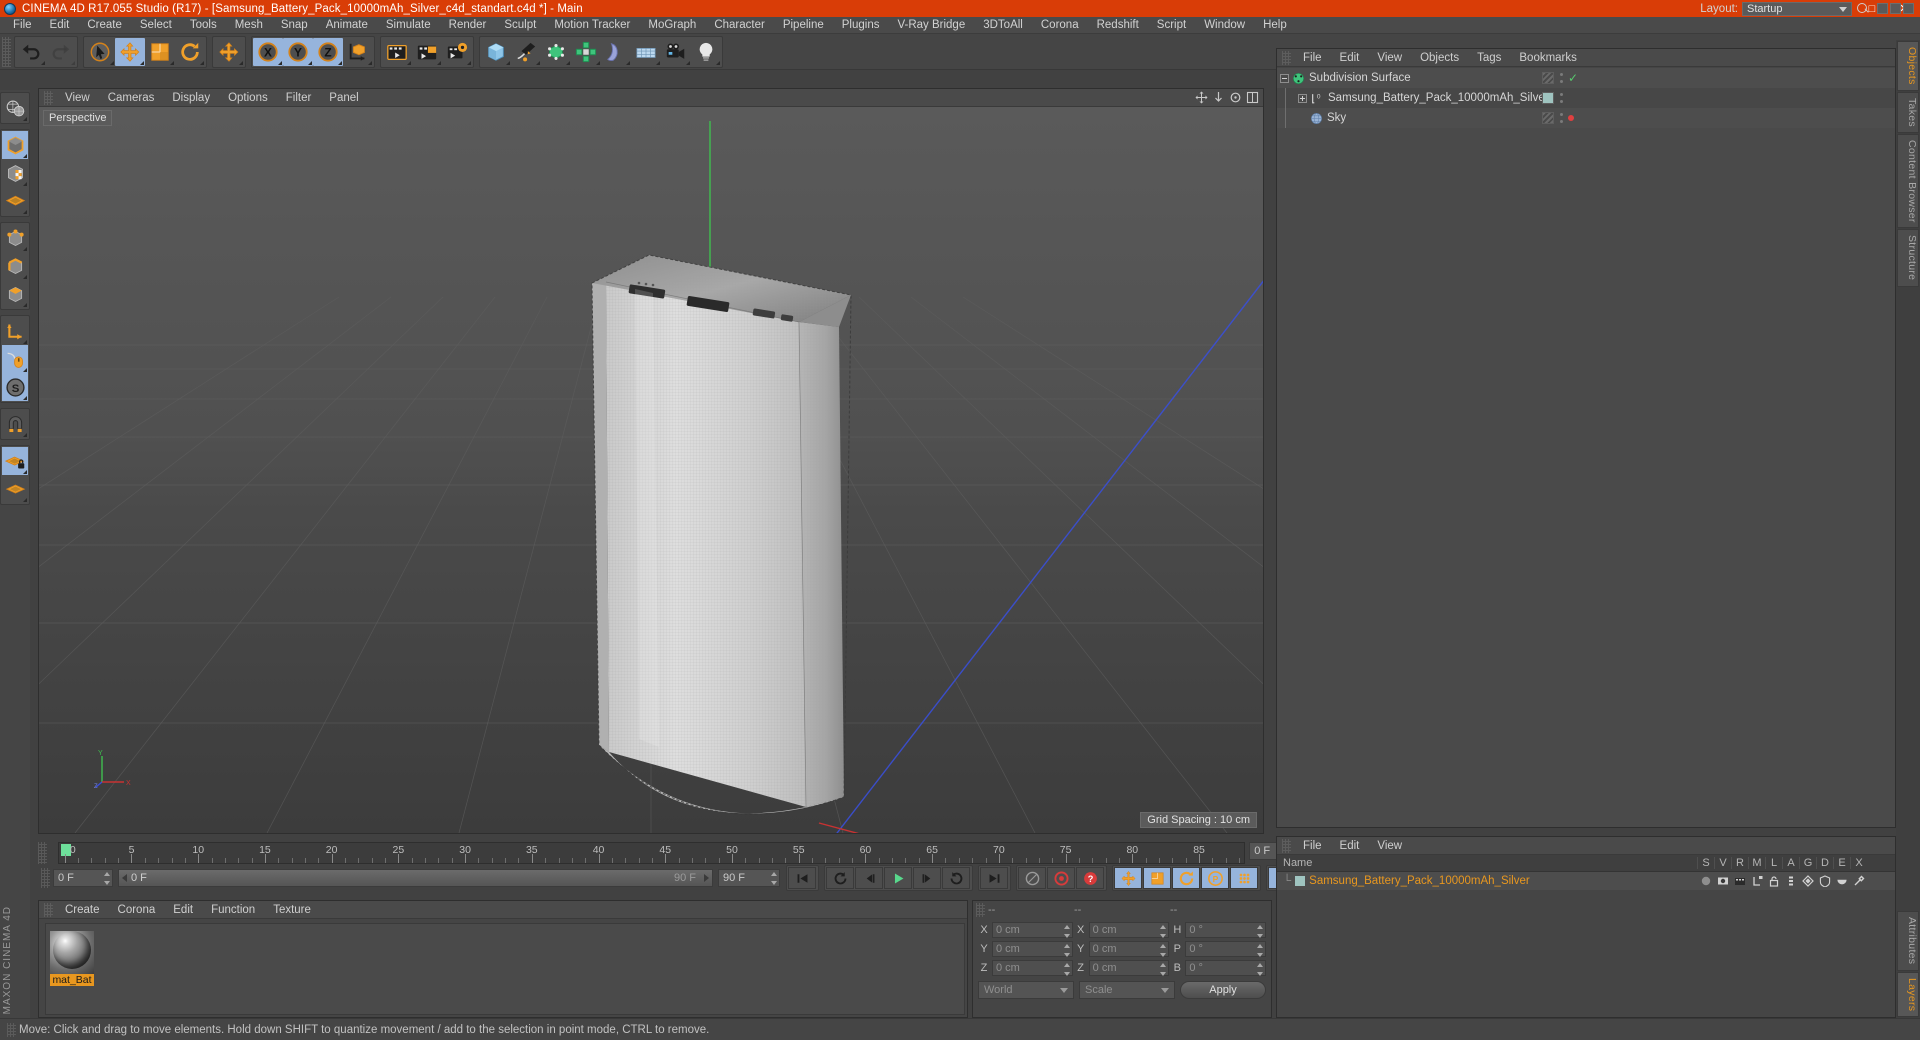 Image resolution: width=1920 pixels, height=1040 pixels. Describe the element at coordinates (1300, 881) in the screenshot. I see `layer-color-swatch` at that location.